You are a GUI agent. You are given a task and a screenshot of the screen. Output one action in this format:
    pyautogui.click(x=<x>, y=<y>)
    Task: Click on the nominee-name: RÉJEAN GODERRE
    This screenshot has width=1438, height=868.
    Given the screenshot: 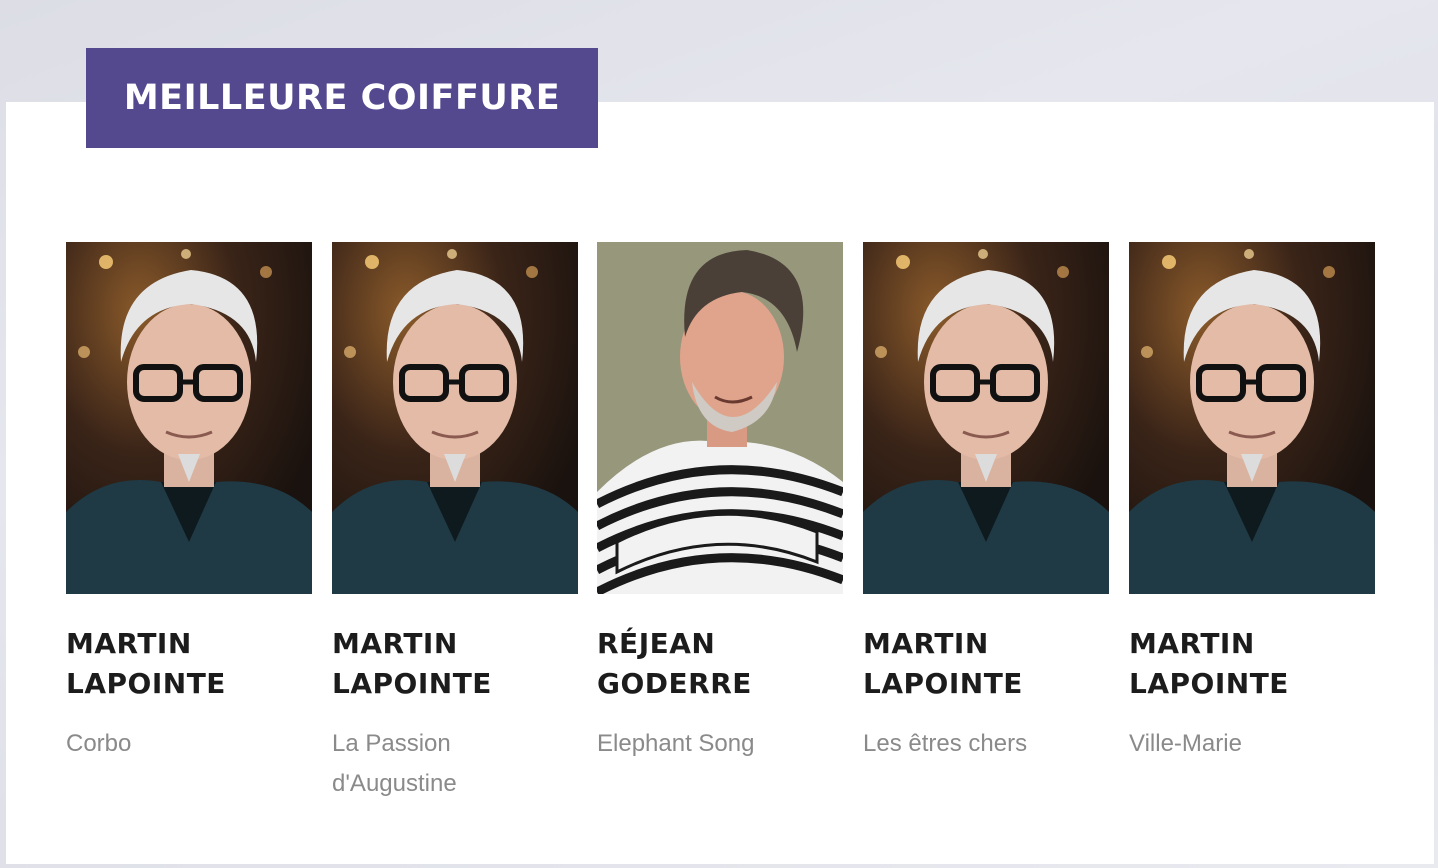 What is the action you would take?
    pyautogui.click(x=697, y=664)
    